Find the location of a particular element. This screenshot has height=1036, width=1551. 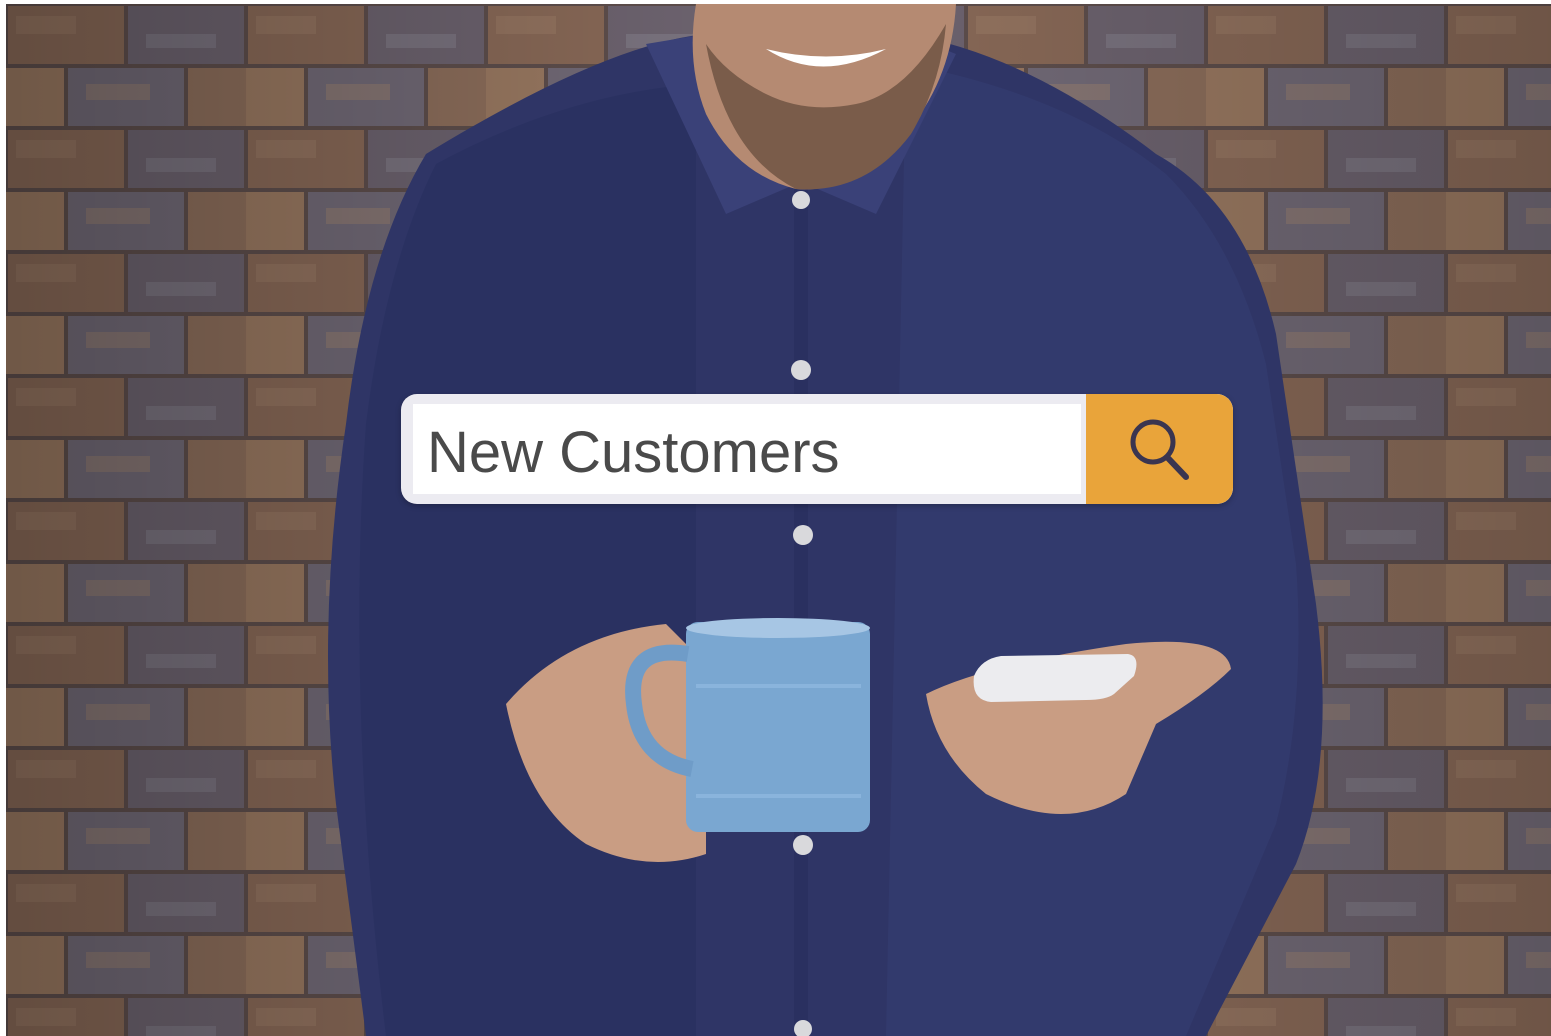

search-bar: New Customers is located at coordinates (817, 449).